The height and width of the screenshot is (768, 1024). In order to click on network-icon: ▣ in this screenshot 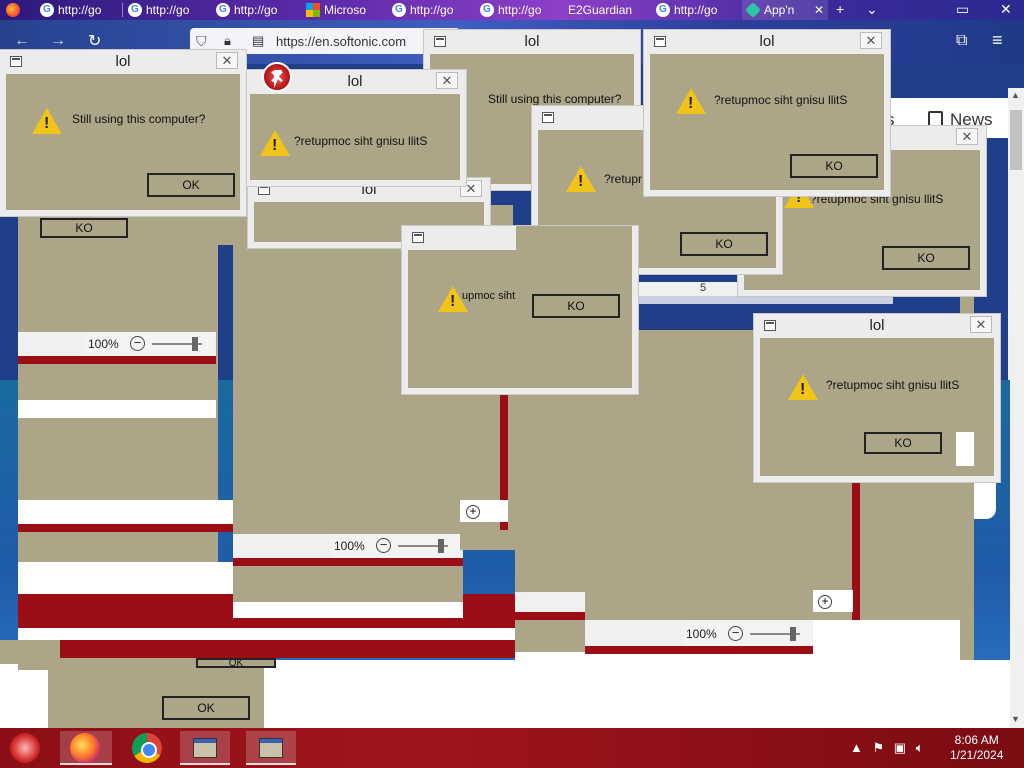, I will do `click(900, 747)`.